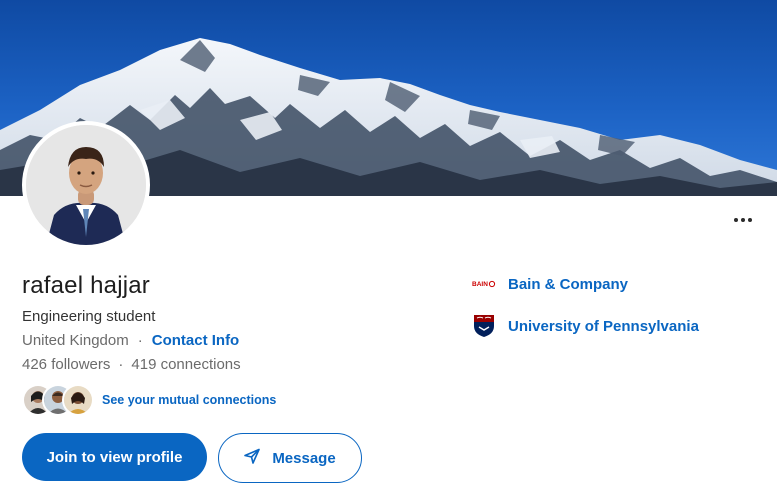 The image size is (777, 504). I want to click on penn-shield-icon, so click(484, 326).